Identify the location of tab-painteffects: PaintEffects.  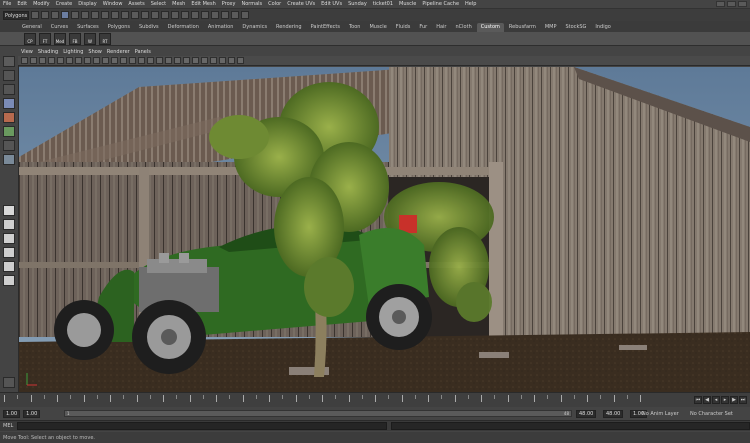
(325, 27).